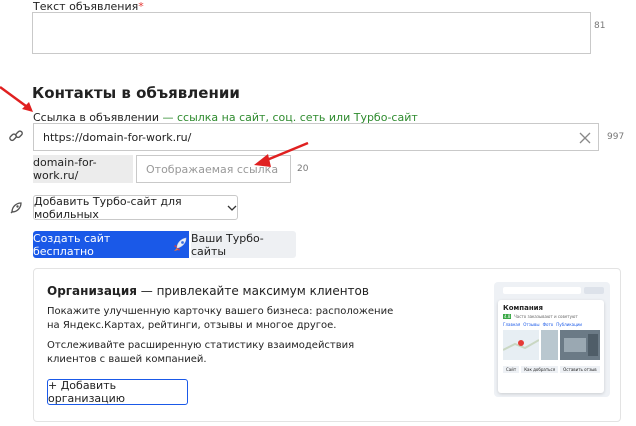 The image size is (636, 426). What do you see at coordinates (316, 137) in the screenshot?
I see `link-input: https://domain-for-work.ru/` at bounding box center [316, 137].